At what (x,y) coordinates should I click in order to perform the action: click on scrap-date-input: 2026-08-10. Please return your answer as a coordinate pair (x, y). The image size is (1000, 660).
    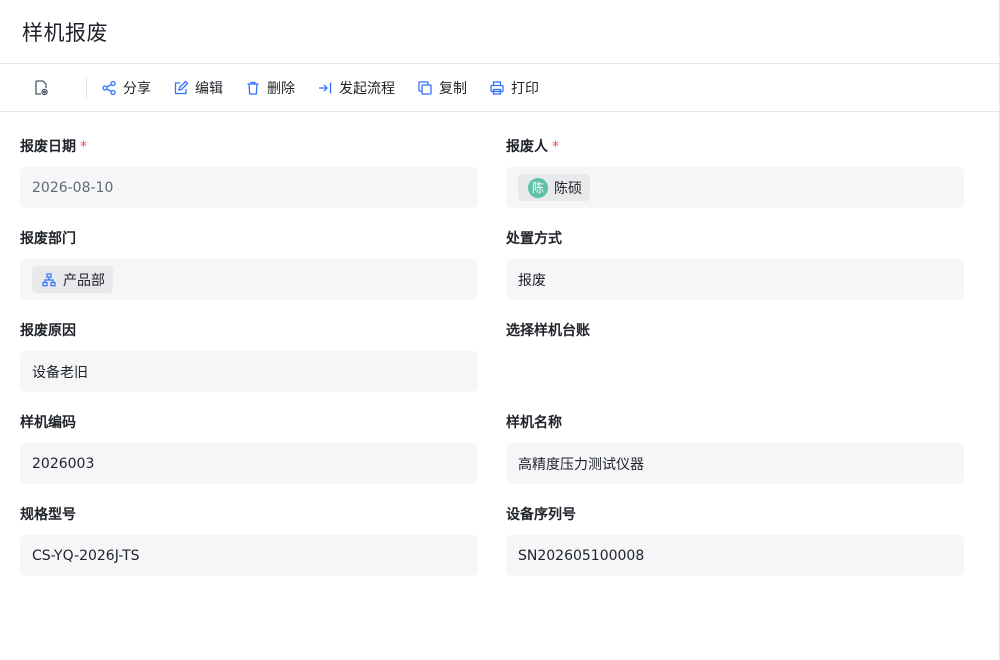
    Looking at the image, I should click on (249, 187).